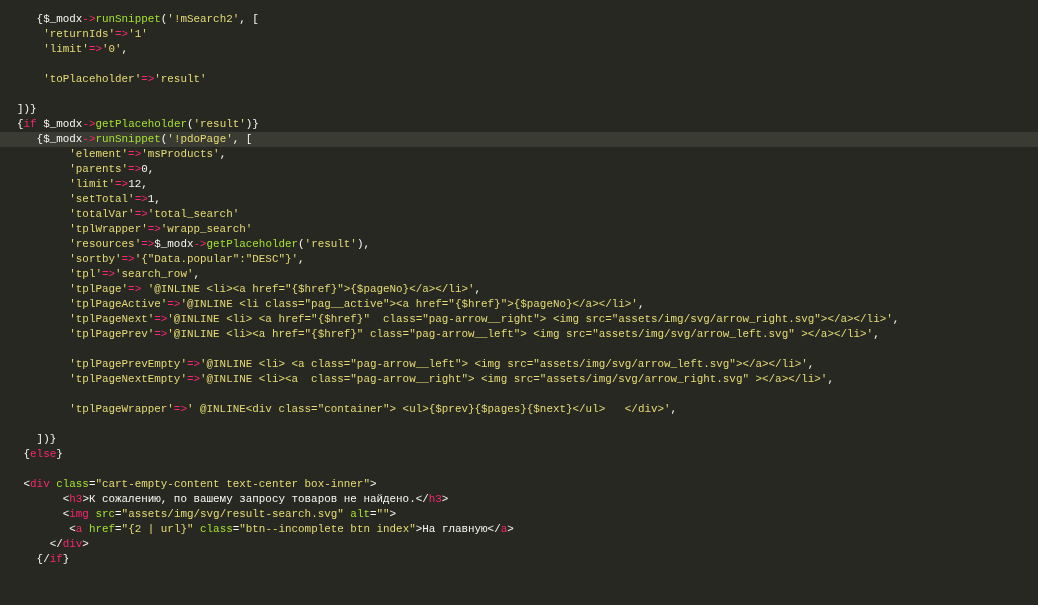 The image size is (1038, 605). What do you see at coordinates (111, 169) in the screenshot?
I see `code-line: 'parents'=>0,` at bounding box center [111, 169].